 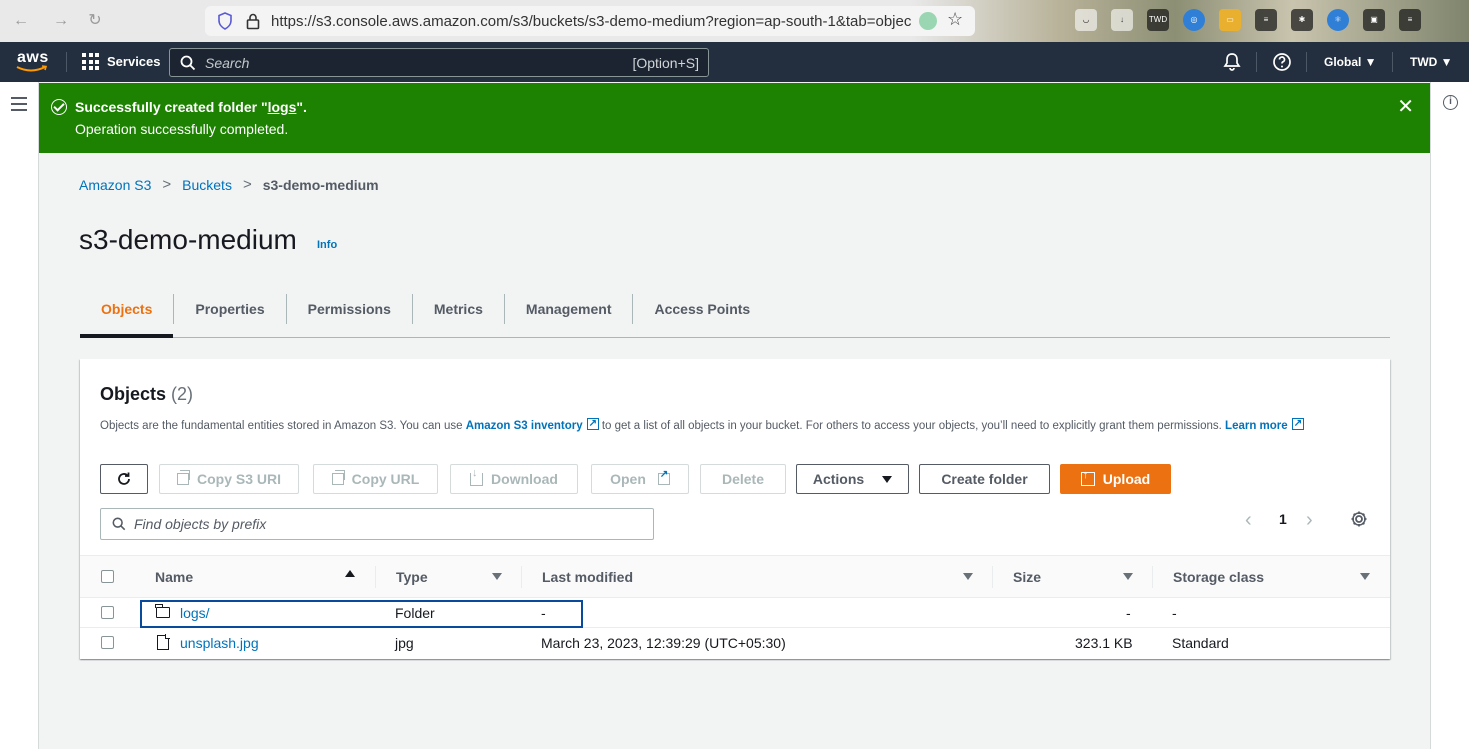 What do you see at coordinates (569, 309) in the screenshot?
I see `tab-management: Management` at bounding box center [569, 309].